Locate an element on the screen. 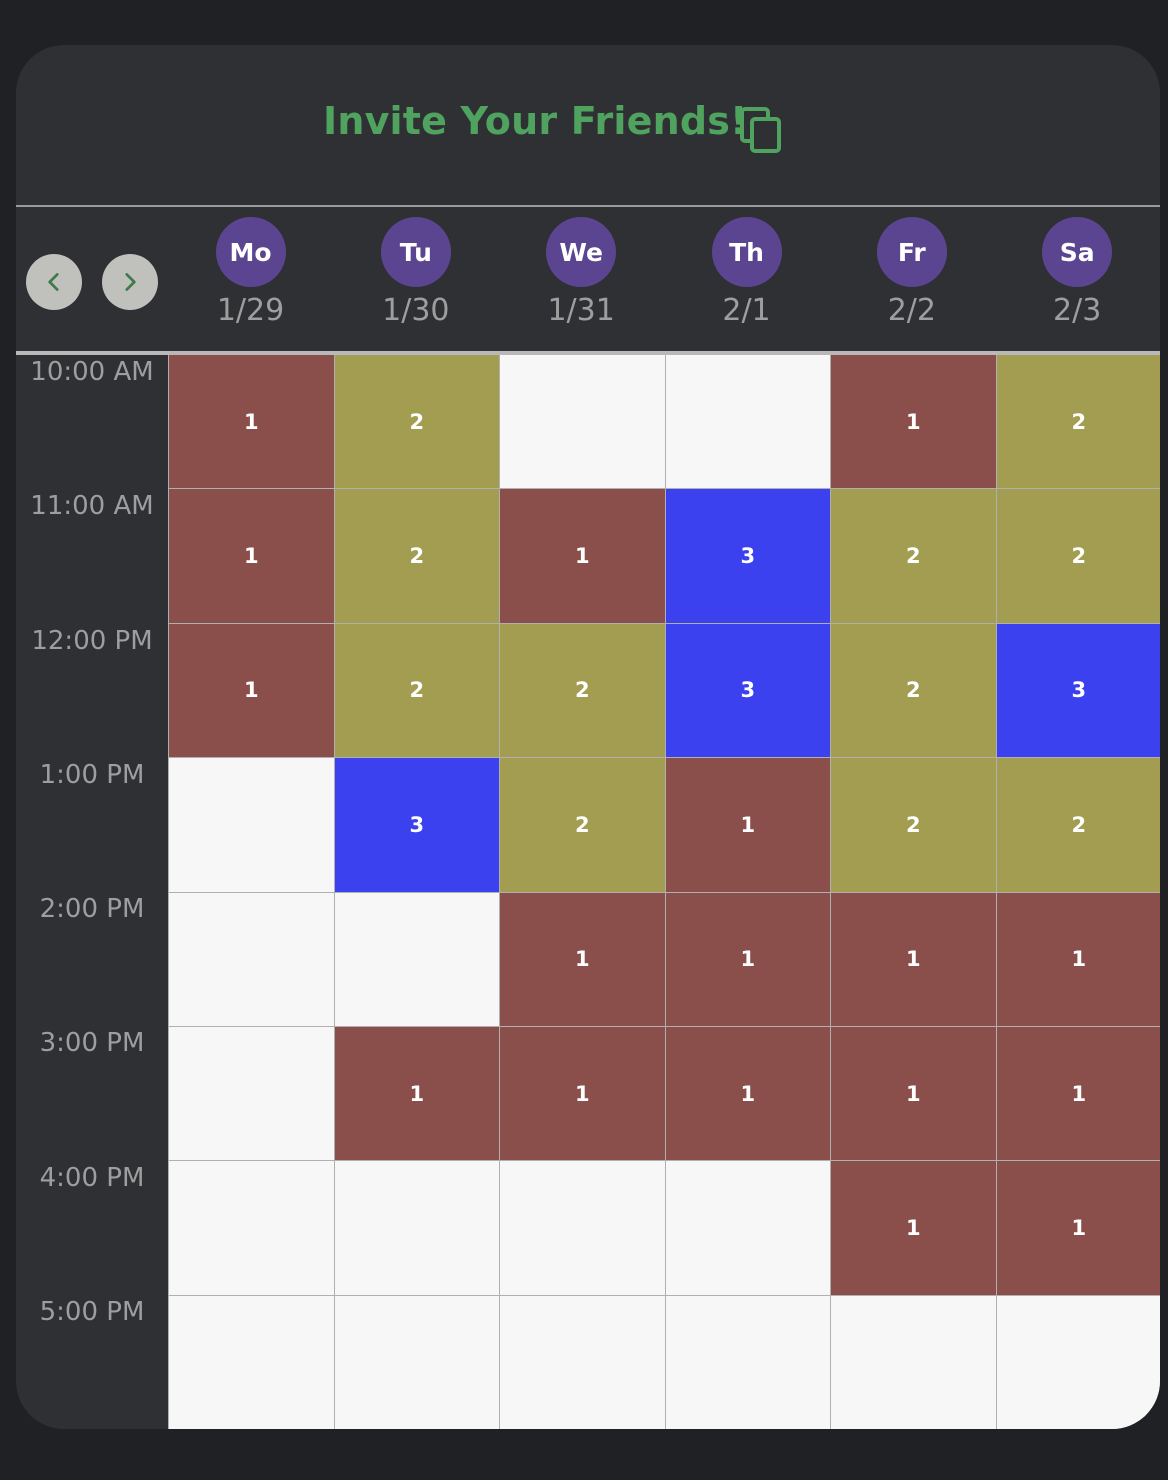 This screenshot has height=1480, width=1168. time-label: 1:00 PM is located at coordinates (92, 774).